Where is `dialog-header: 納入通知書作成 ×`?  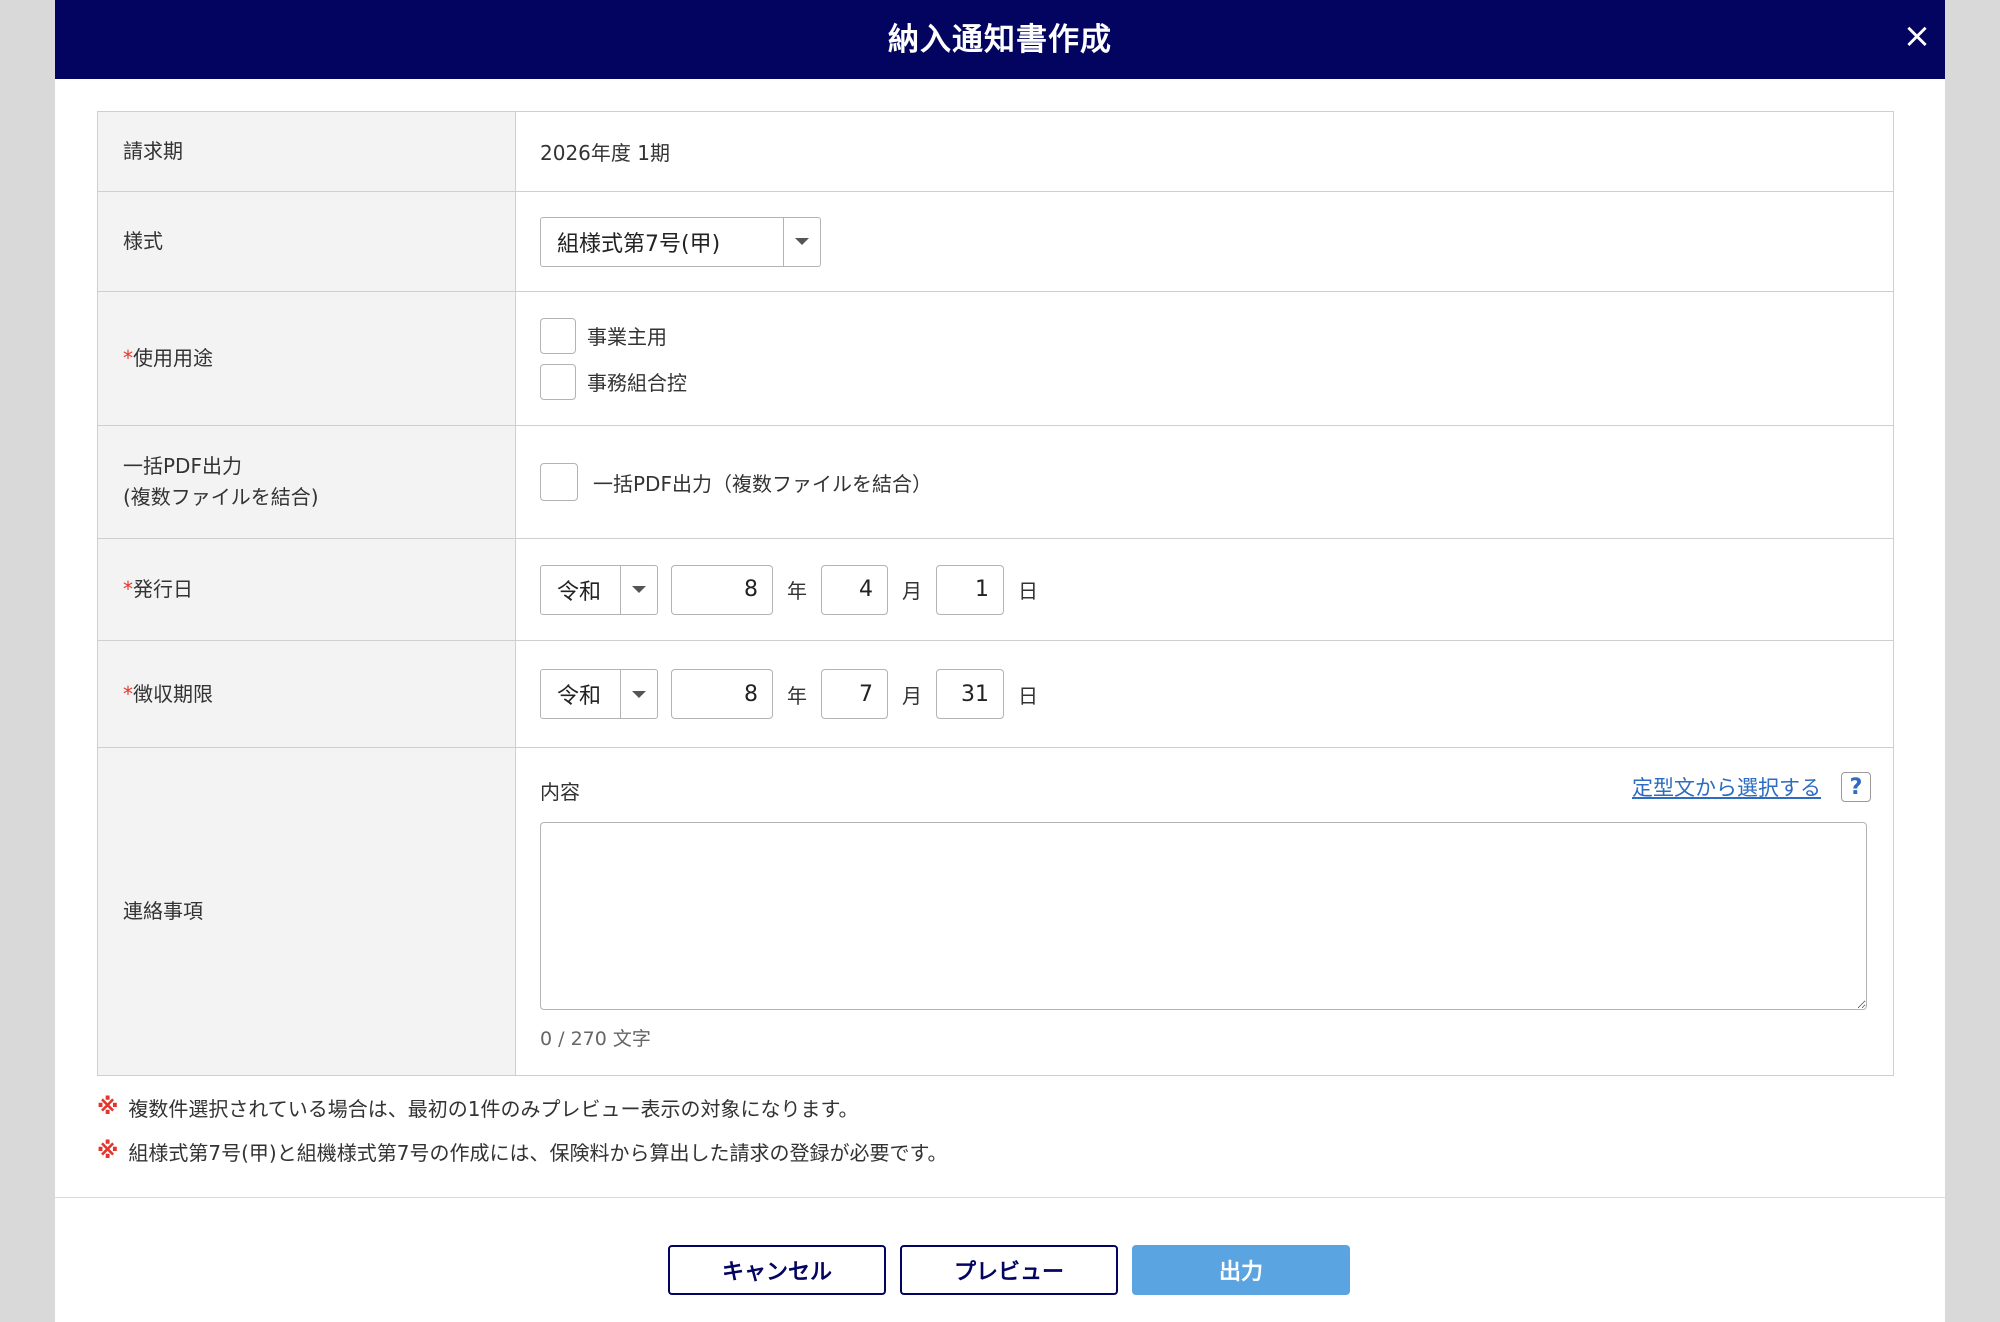 dialog-header: 納入通知書作成 × is located at coordinates (1000, 39).